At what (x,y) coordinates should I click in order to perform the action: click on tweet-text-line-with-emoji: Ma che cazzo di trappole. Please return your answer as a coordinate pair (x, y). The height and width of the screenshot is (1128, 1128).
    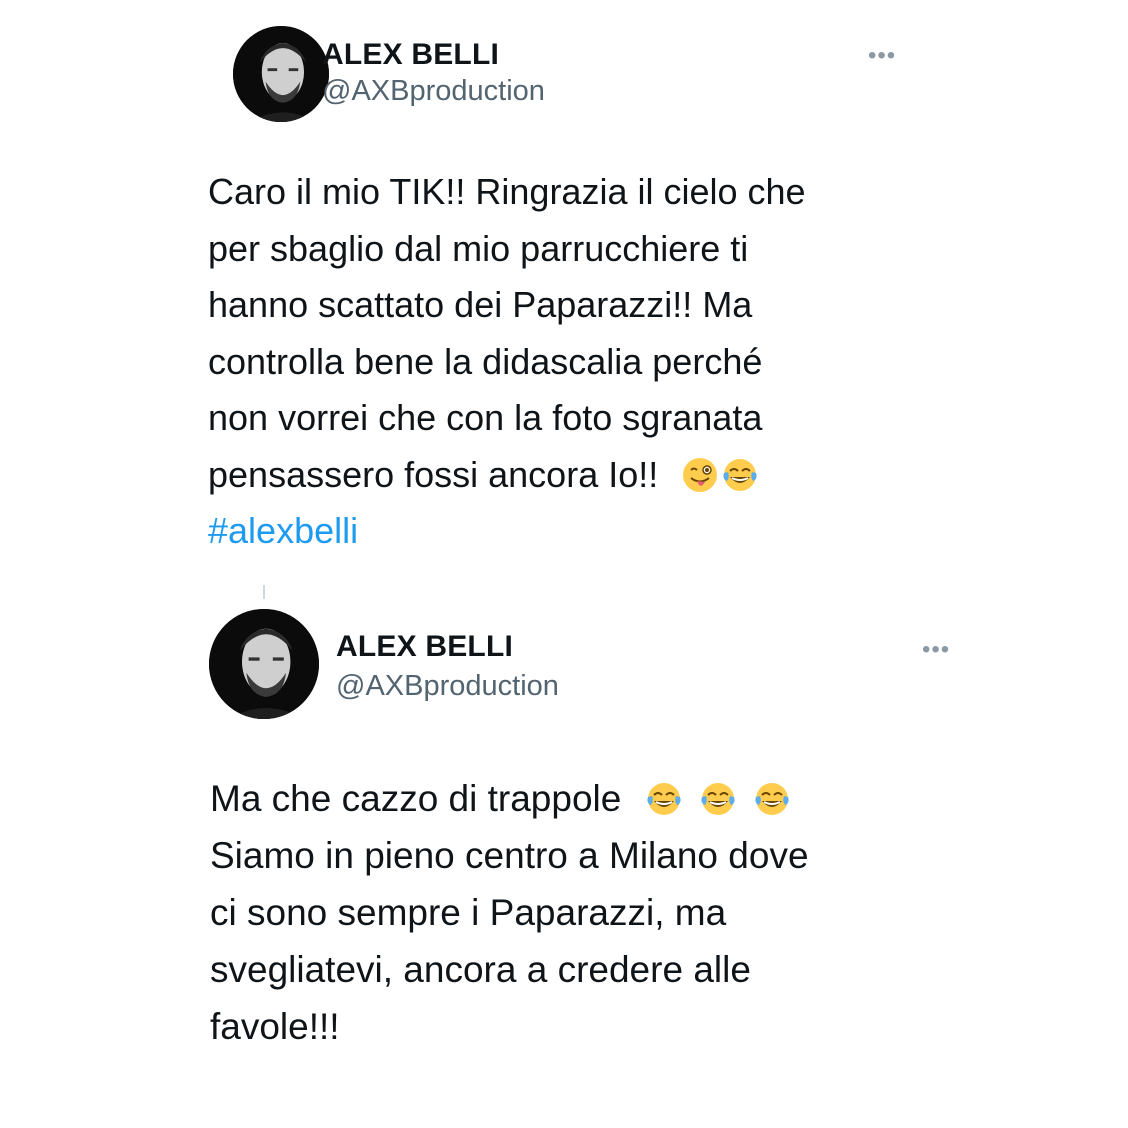
    Looking at the image, I should click on (509, 798).